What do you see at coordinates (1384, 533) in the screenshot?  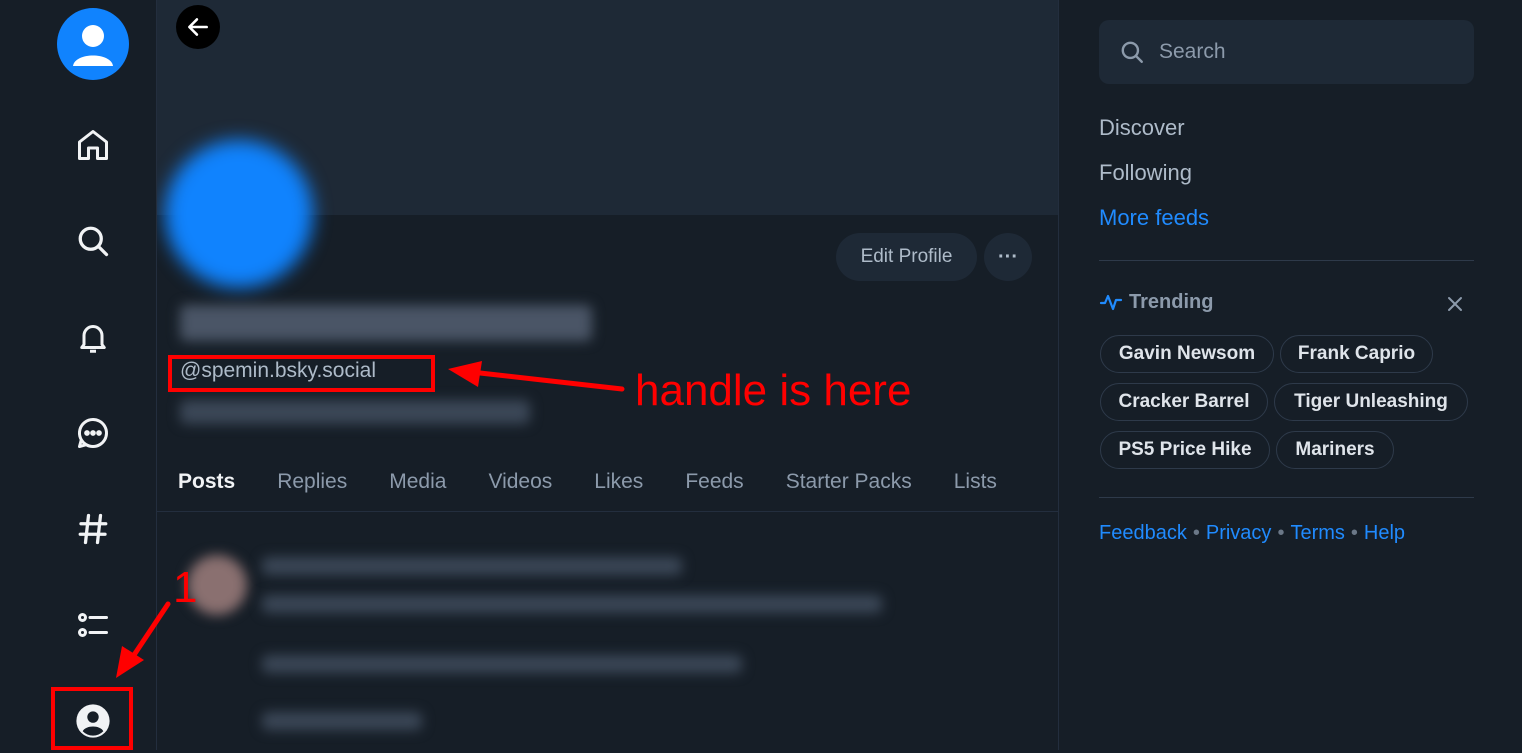 I see `footer-link-help: Help` at bounding box center [1384, 533].